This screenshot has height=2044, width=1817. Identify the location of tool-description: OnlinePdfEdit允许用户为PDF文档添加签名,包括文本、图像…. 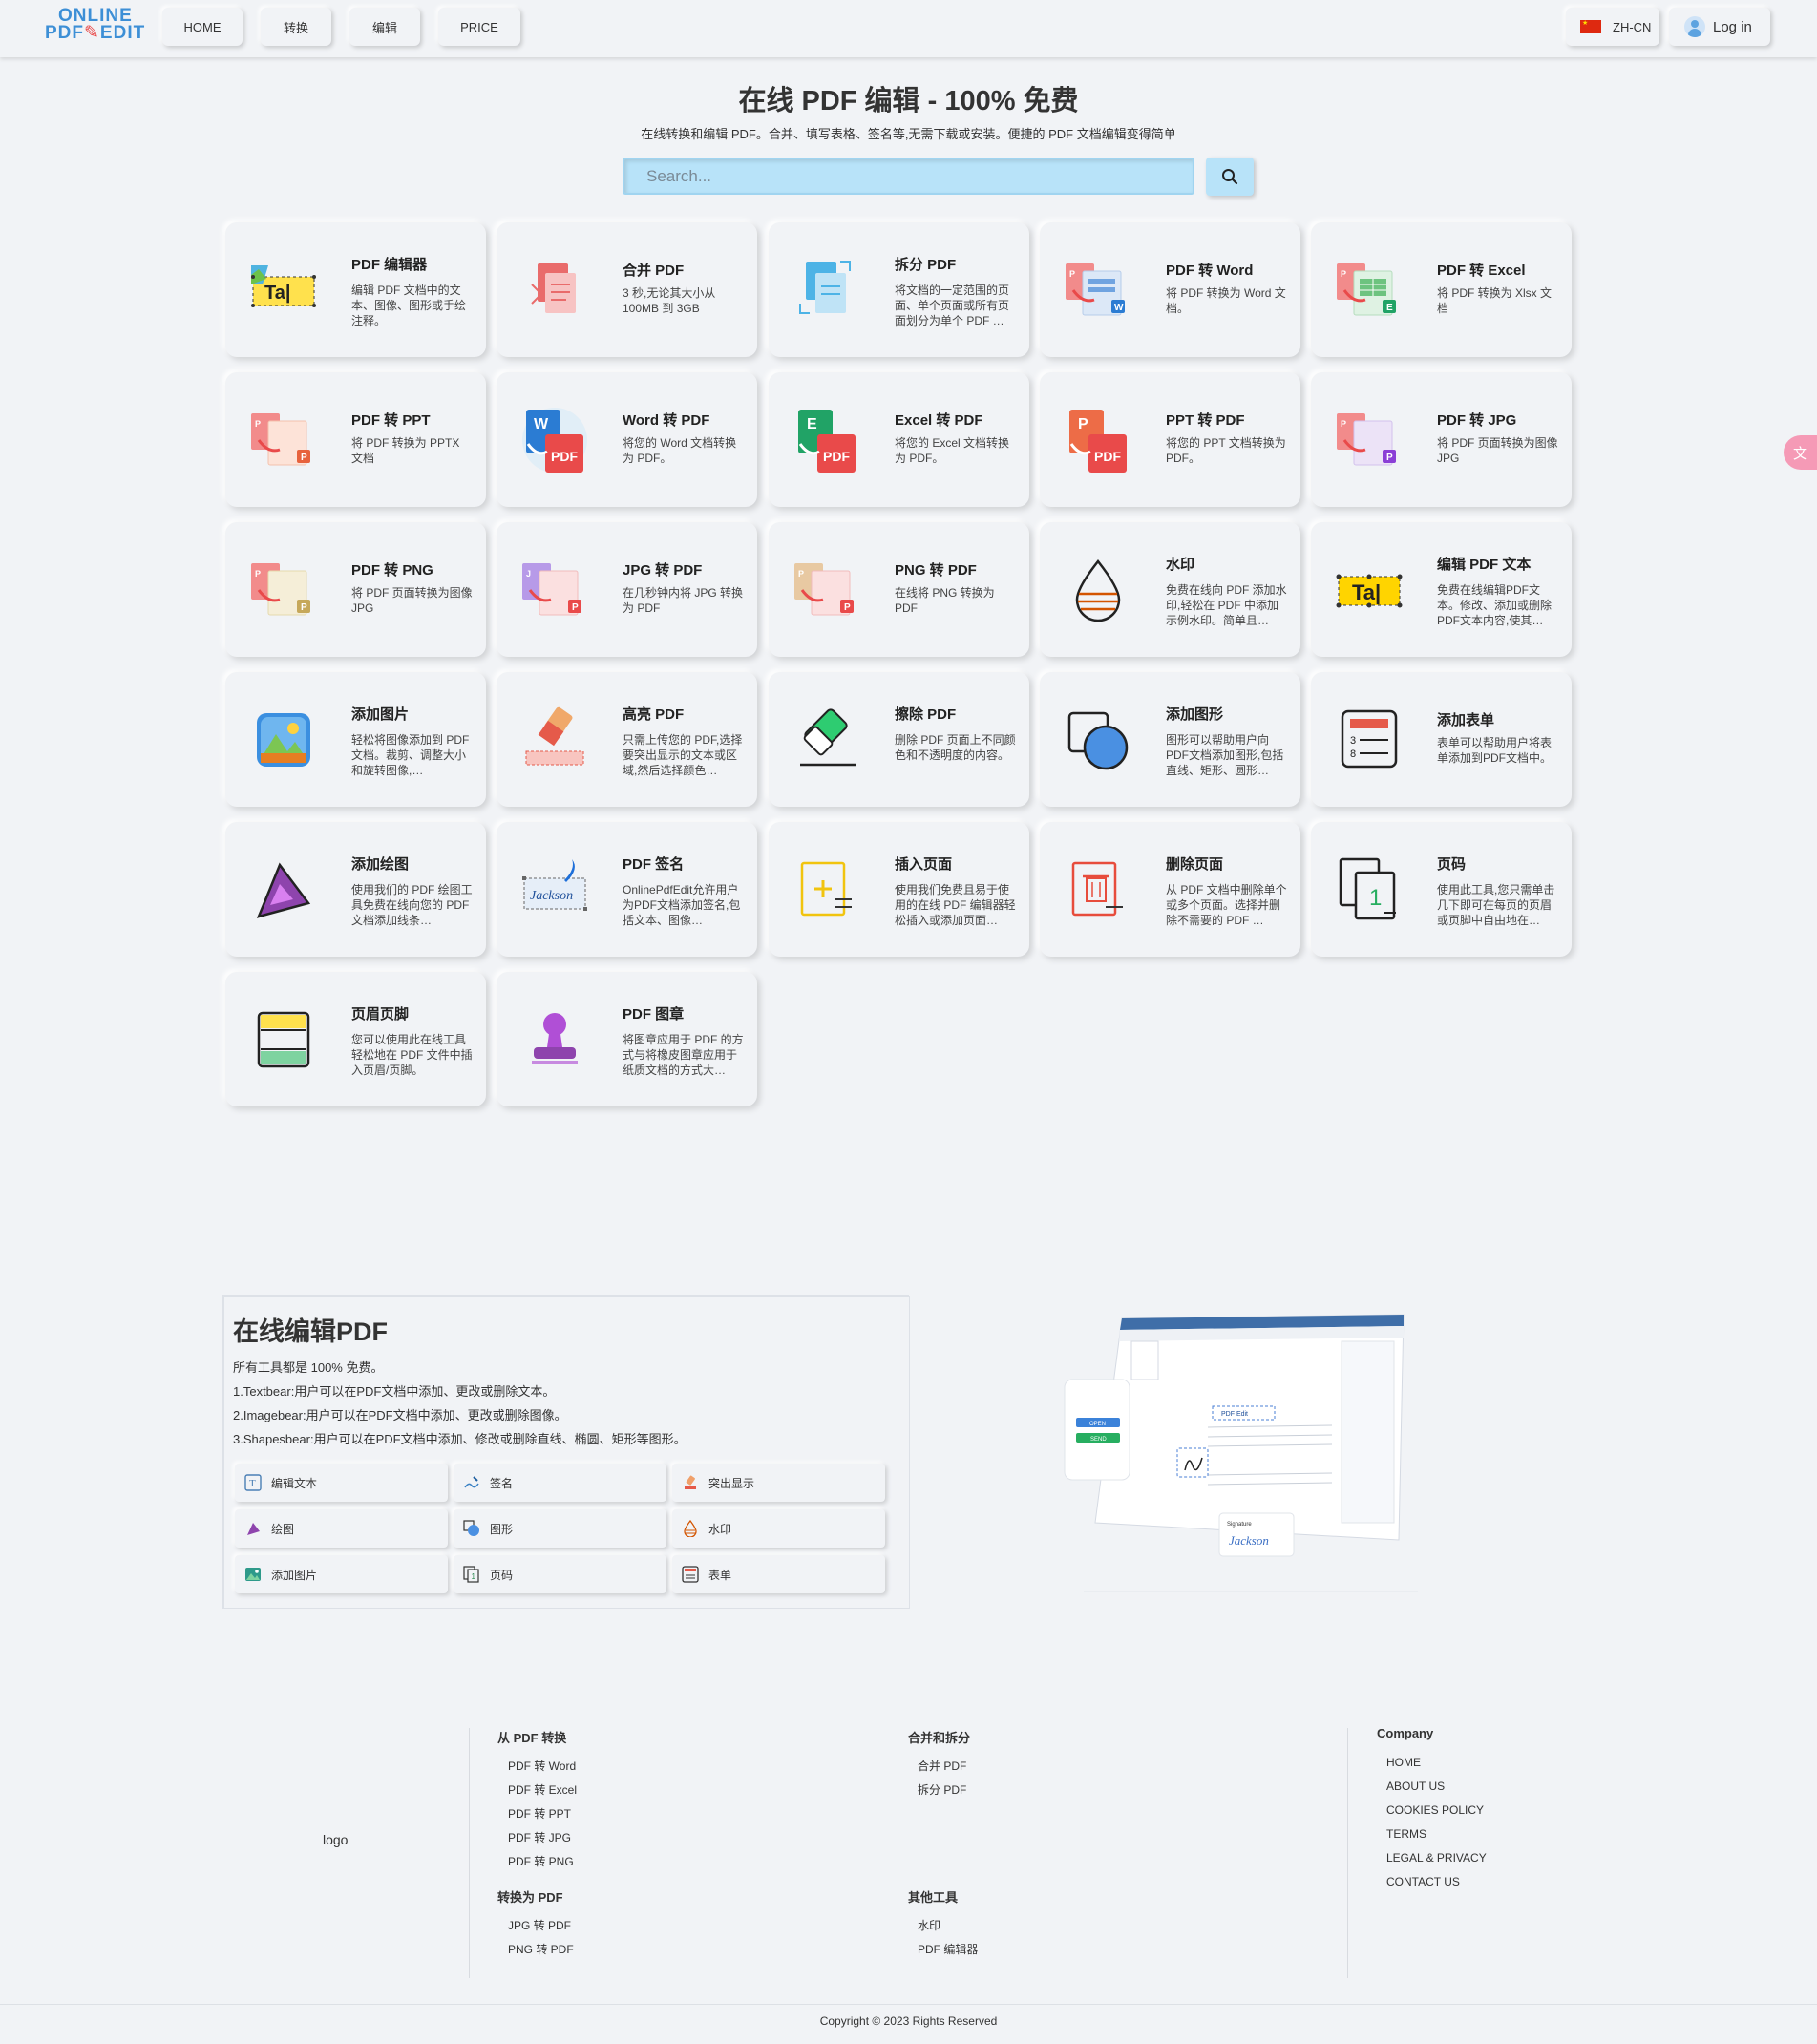
(682, 905).